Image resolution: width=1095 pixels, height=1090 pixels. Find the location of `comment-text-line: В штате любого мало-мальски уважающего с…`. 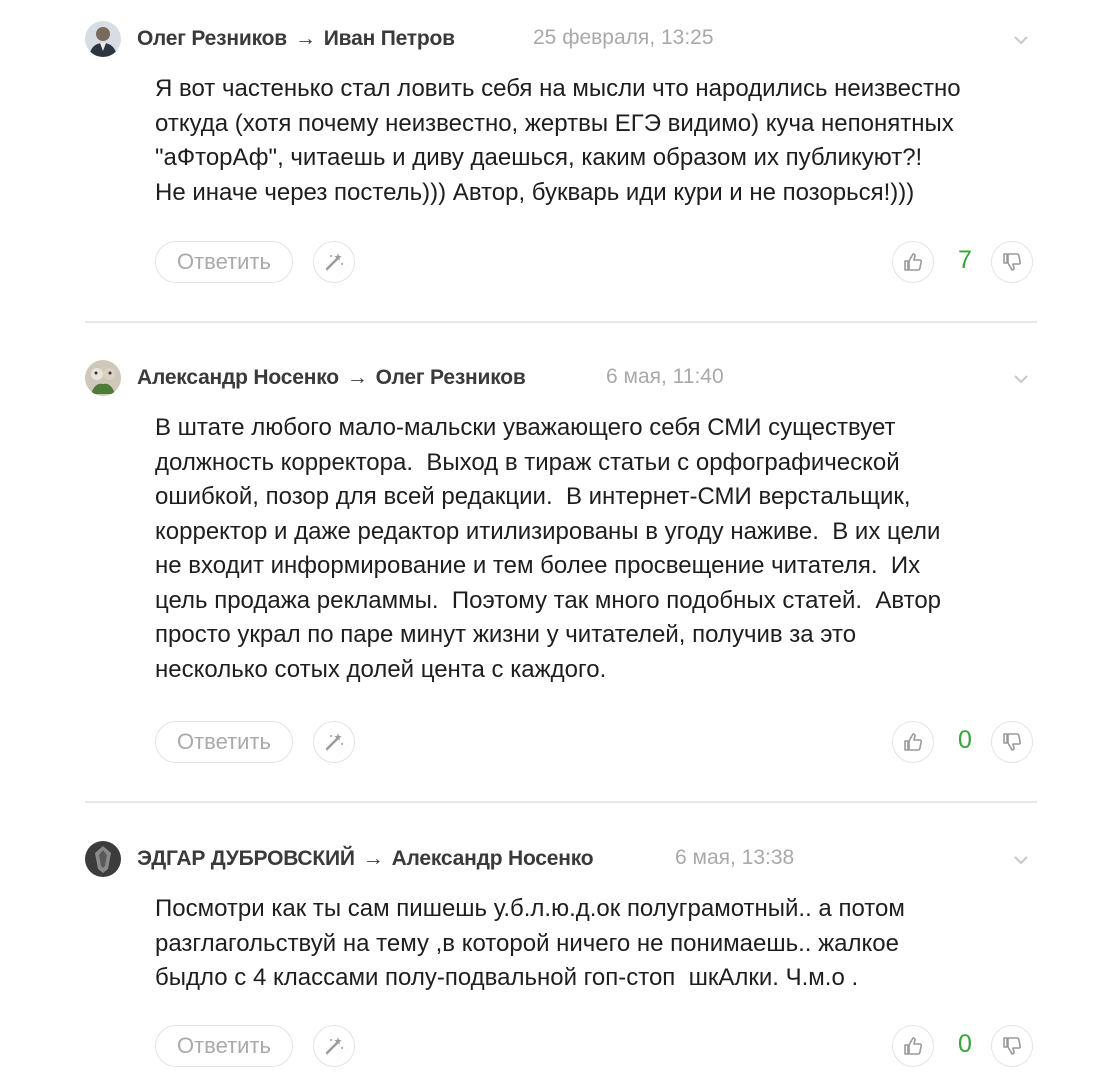

comment-text-line: В штате любого мало-мальски уважающего с… is located at coordinates (525, 427).